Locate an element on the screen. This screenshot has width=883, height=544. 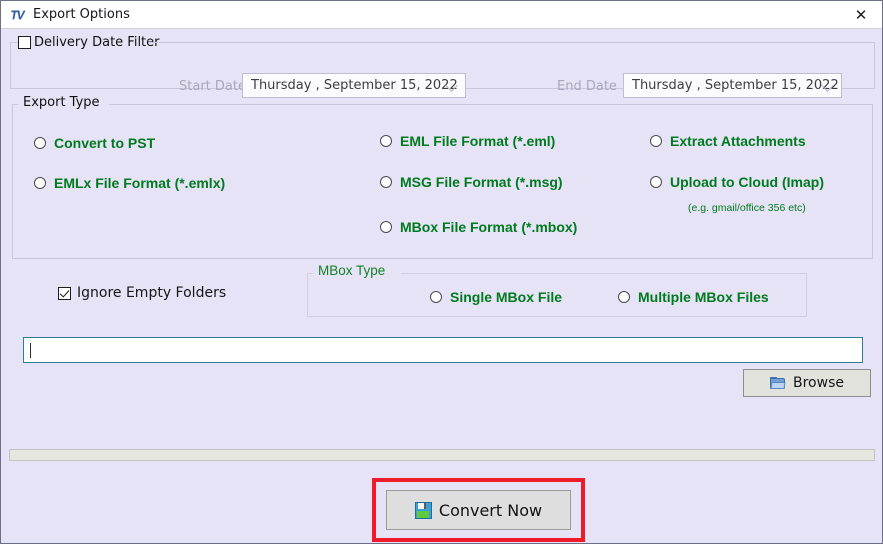
radio-mbox-file-format: MBox File Format (*.mbox) is located at coordinates (478, 227).